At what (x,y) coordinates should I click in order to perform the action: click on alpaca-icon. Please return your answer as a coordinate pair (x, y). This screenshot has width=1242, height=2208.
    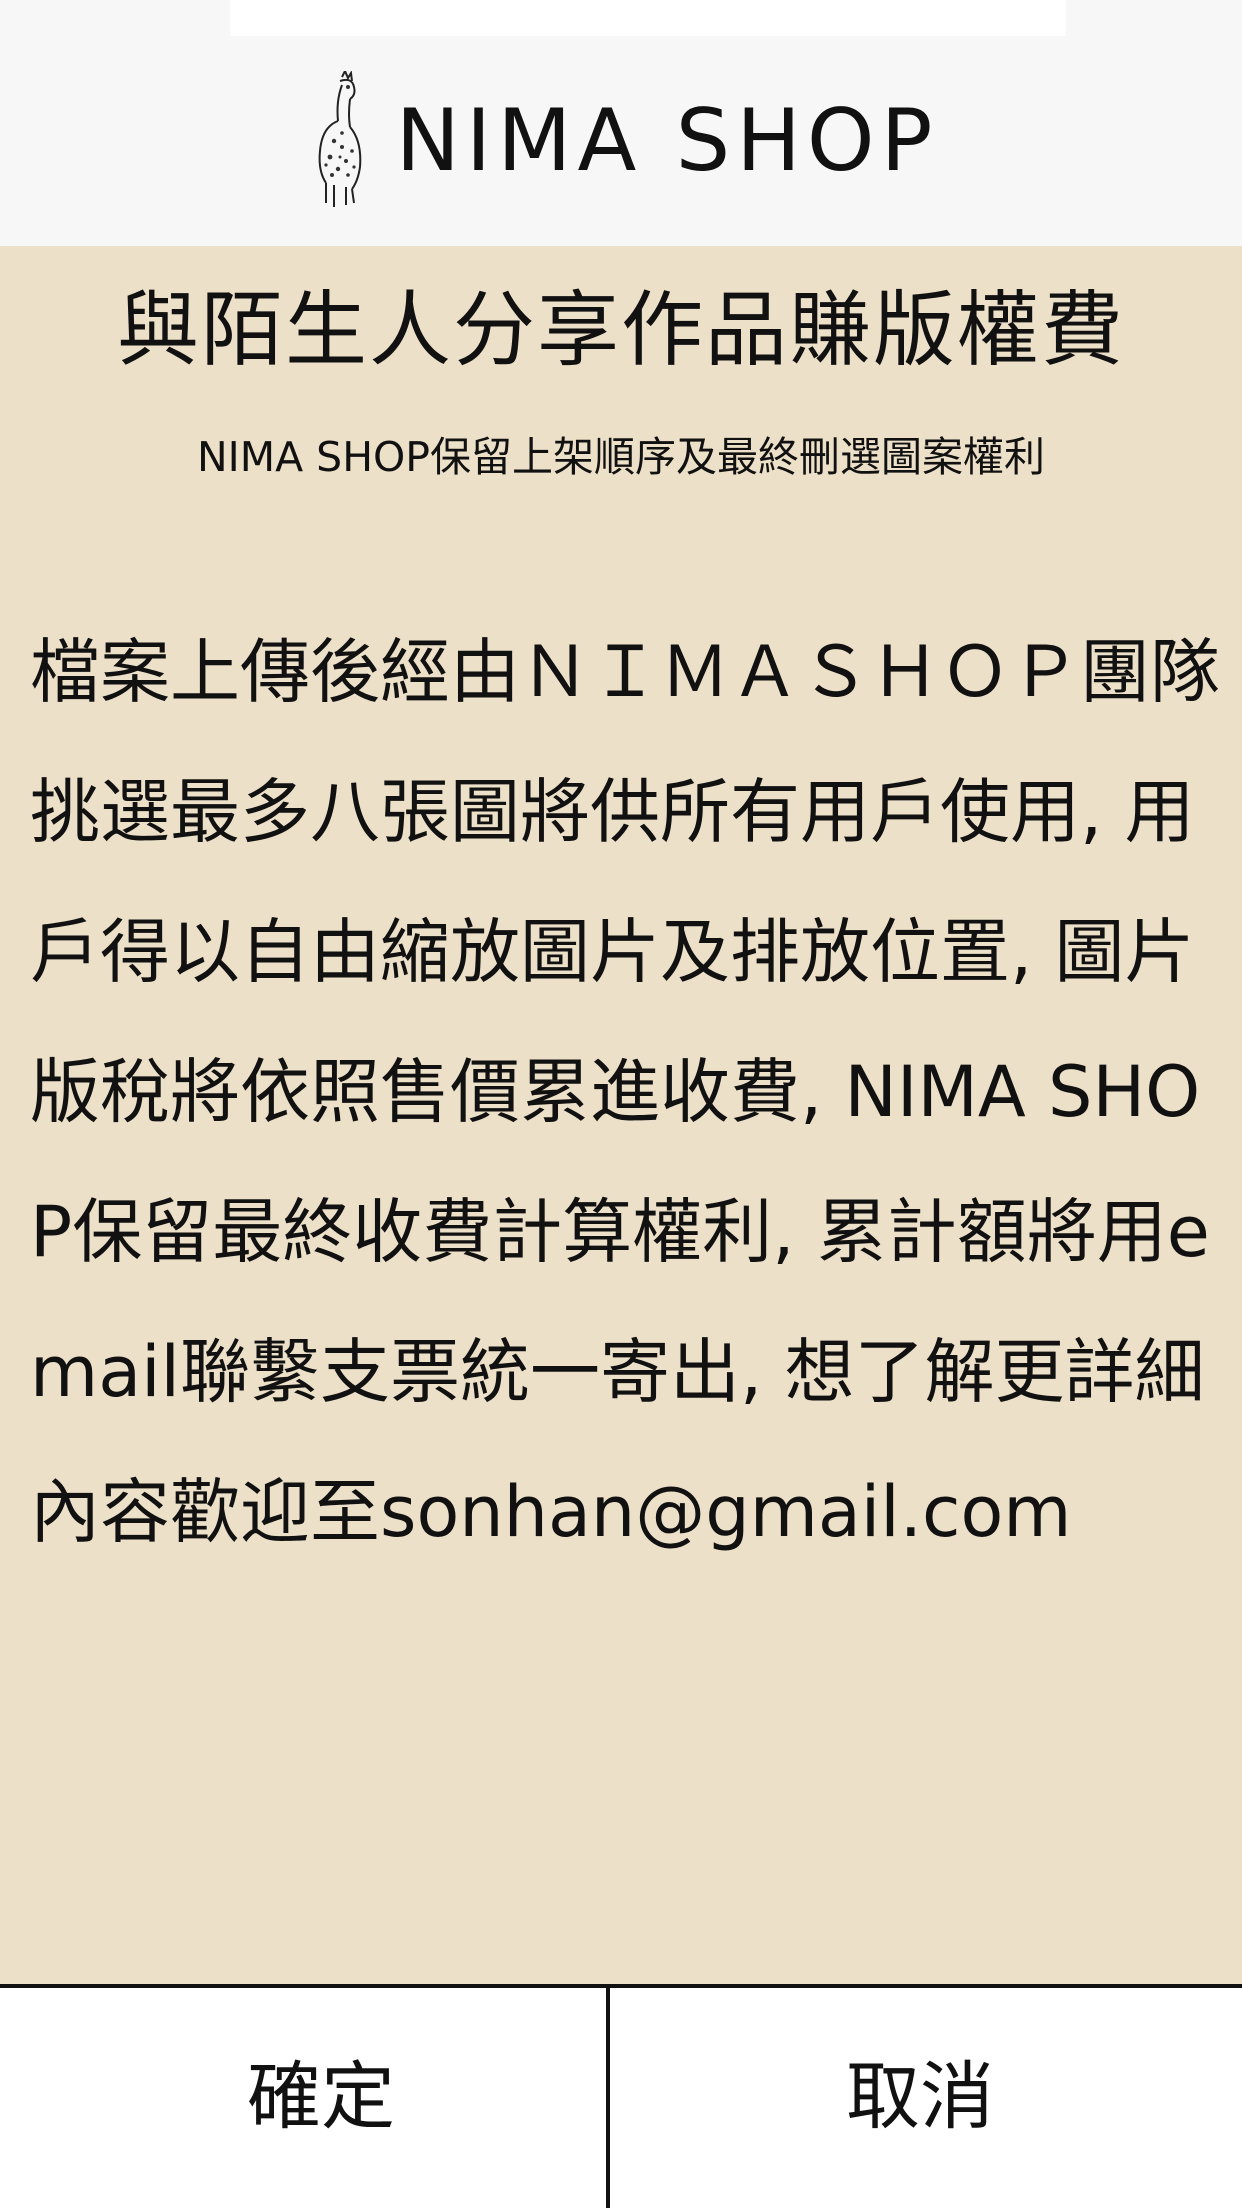
    Looking at the image, I should click on (339, 139).